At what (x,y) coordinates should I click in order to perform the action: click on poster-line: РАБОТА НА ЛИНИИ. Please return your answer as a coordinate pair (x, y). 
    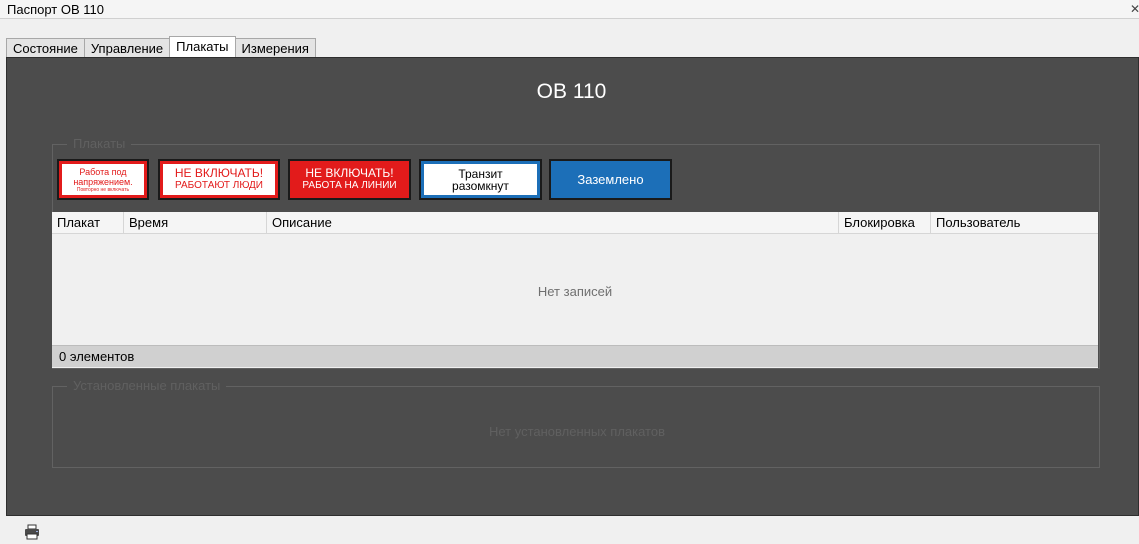
    Looking at the image, I should click on (349, 185).